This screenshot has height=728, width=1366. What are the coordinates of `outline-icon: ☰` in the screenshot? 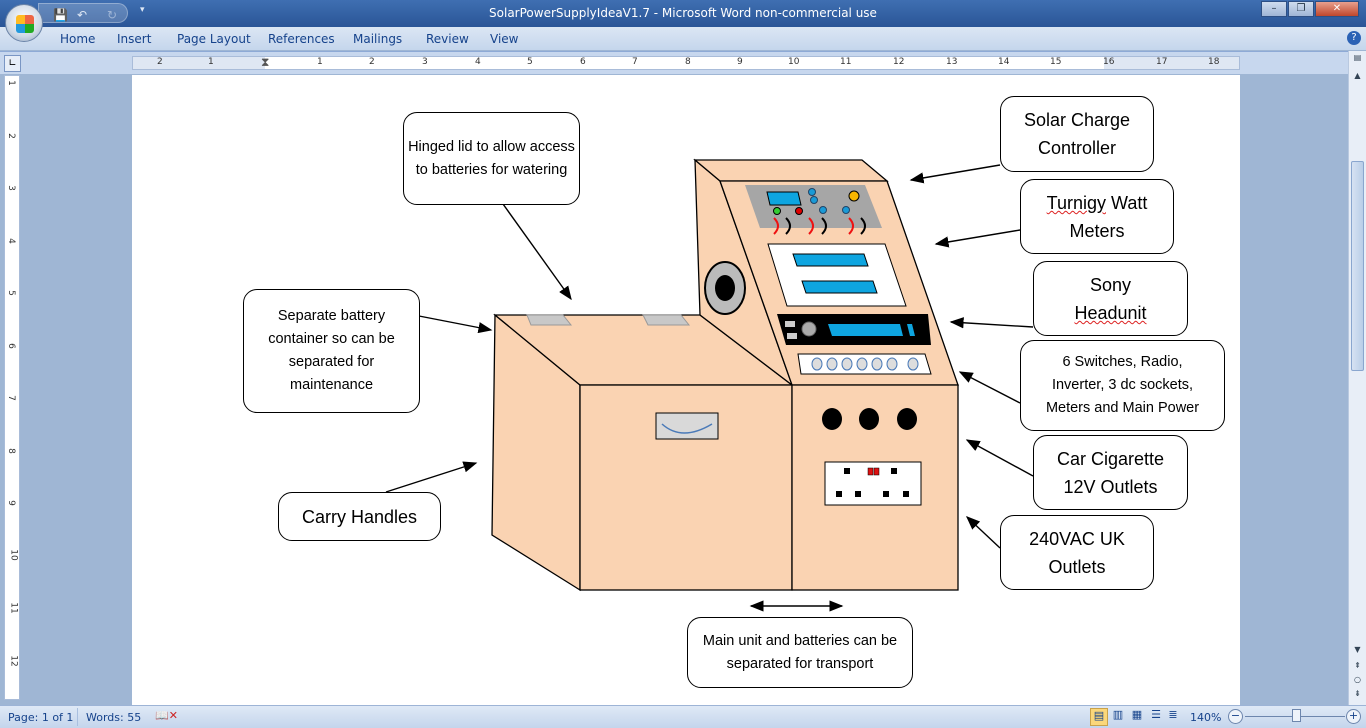 It's located at (1156, 714).